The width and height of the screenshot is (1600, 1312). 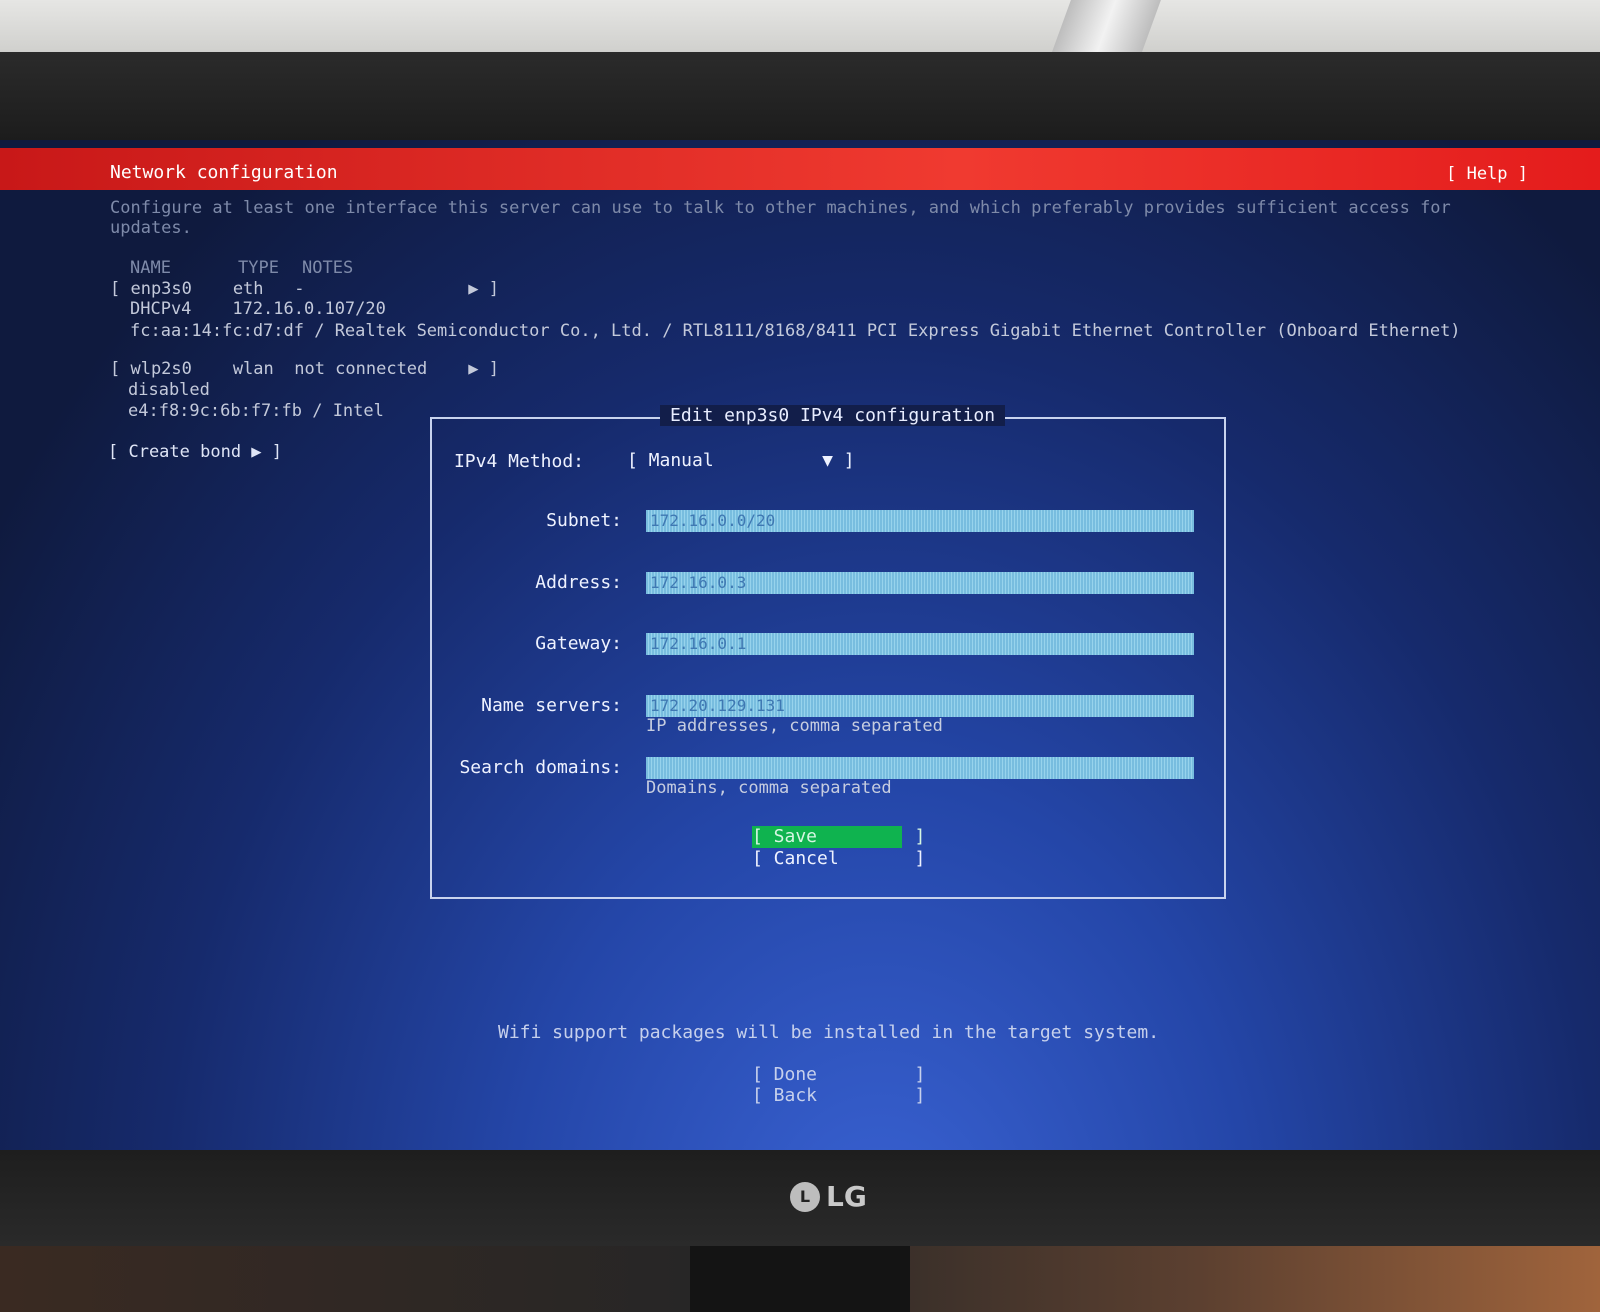 What do you see at coordinates (150, 268) in the screenshot?
I see `column-header-name: NAME` at bounding box center [150, 268].